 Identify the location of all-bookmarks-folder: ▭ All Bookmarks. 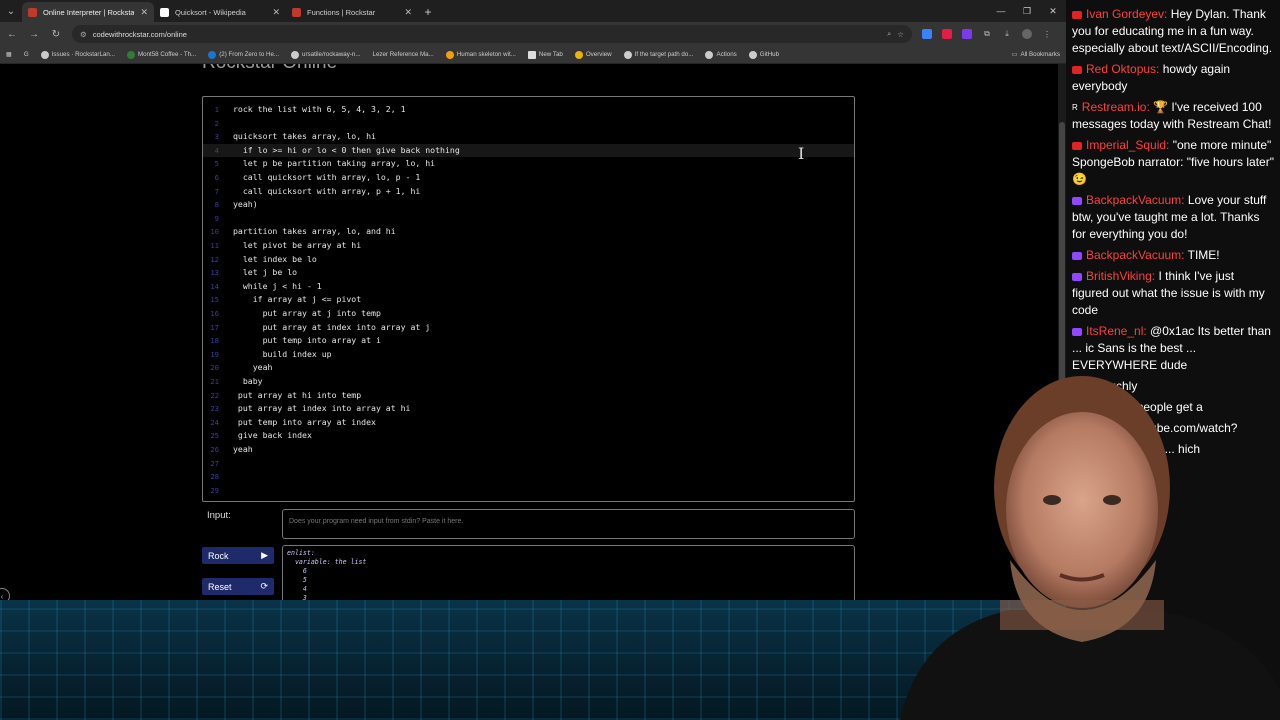
(1036, 54).